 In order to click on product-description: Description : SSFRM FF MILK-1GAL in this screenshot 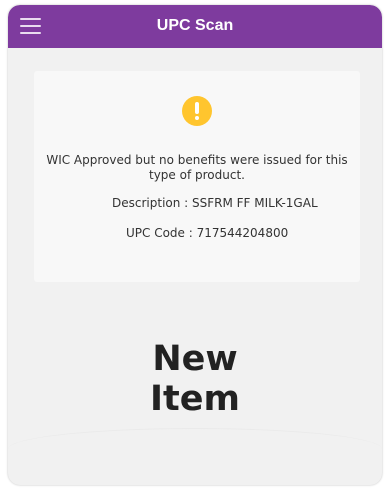, I will do `click(215, 203)`.